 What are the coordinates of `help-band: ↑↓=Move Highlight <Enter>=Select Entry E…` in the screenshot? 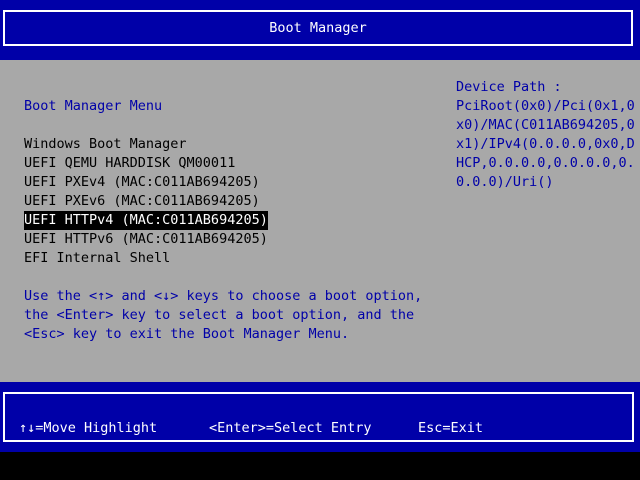 It's located at (320, 417).